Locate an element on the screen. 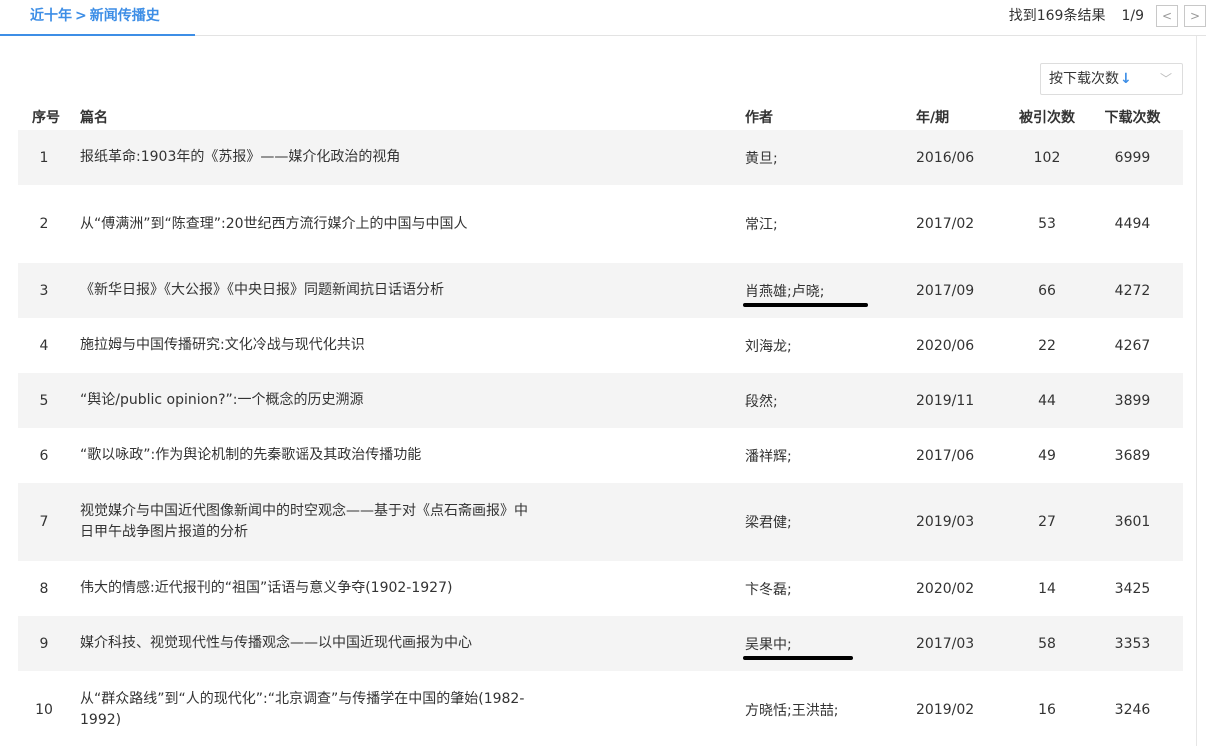 This screenshot has width=1206, height=749. row-index: 9 is located at coordinates (44, 643).